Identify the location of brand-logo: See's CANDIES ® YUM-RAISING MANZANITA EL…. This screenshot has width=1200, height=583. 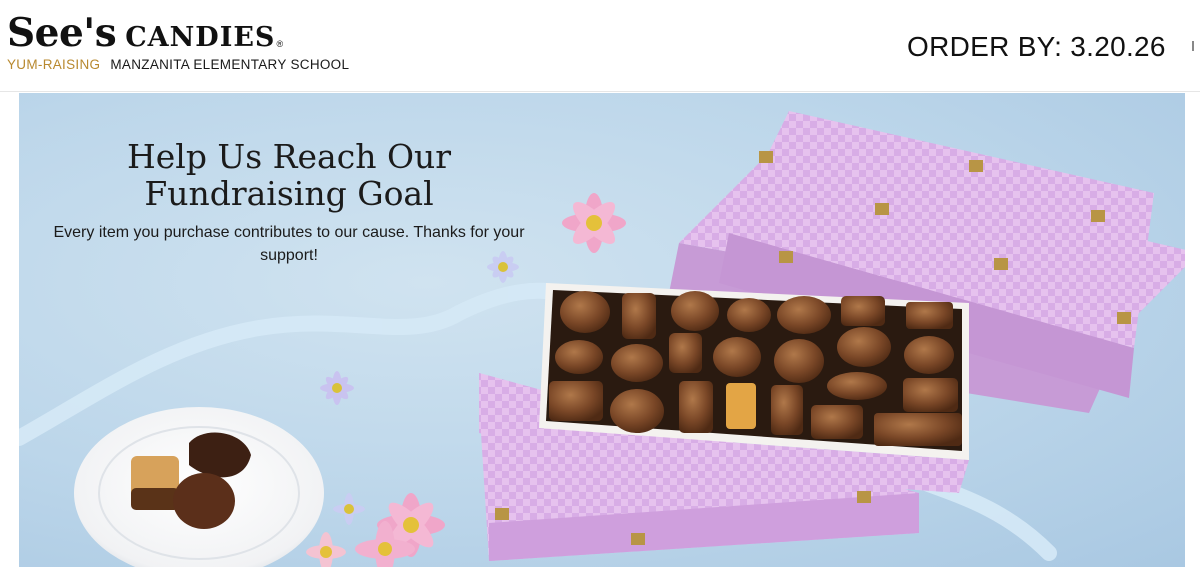
(178, 43).